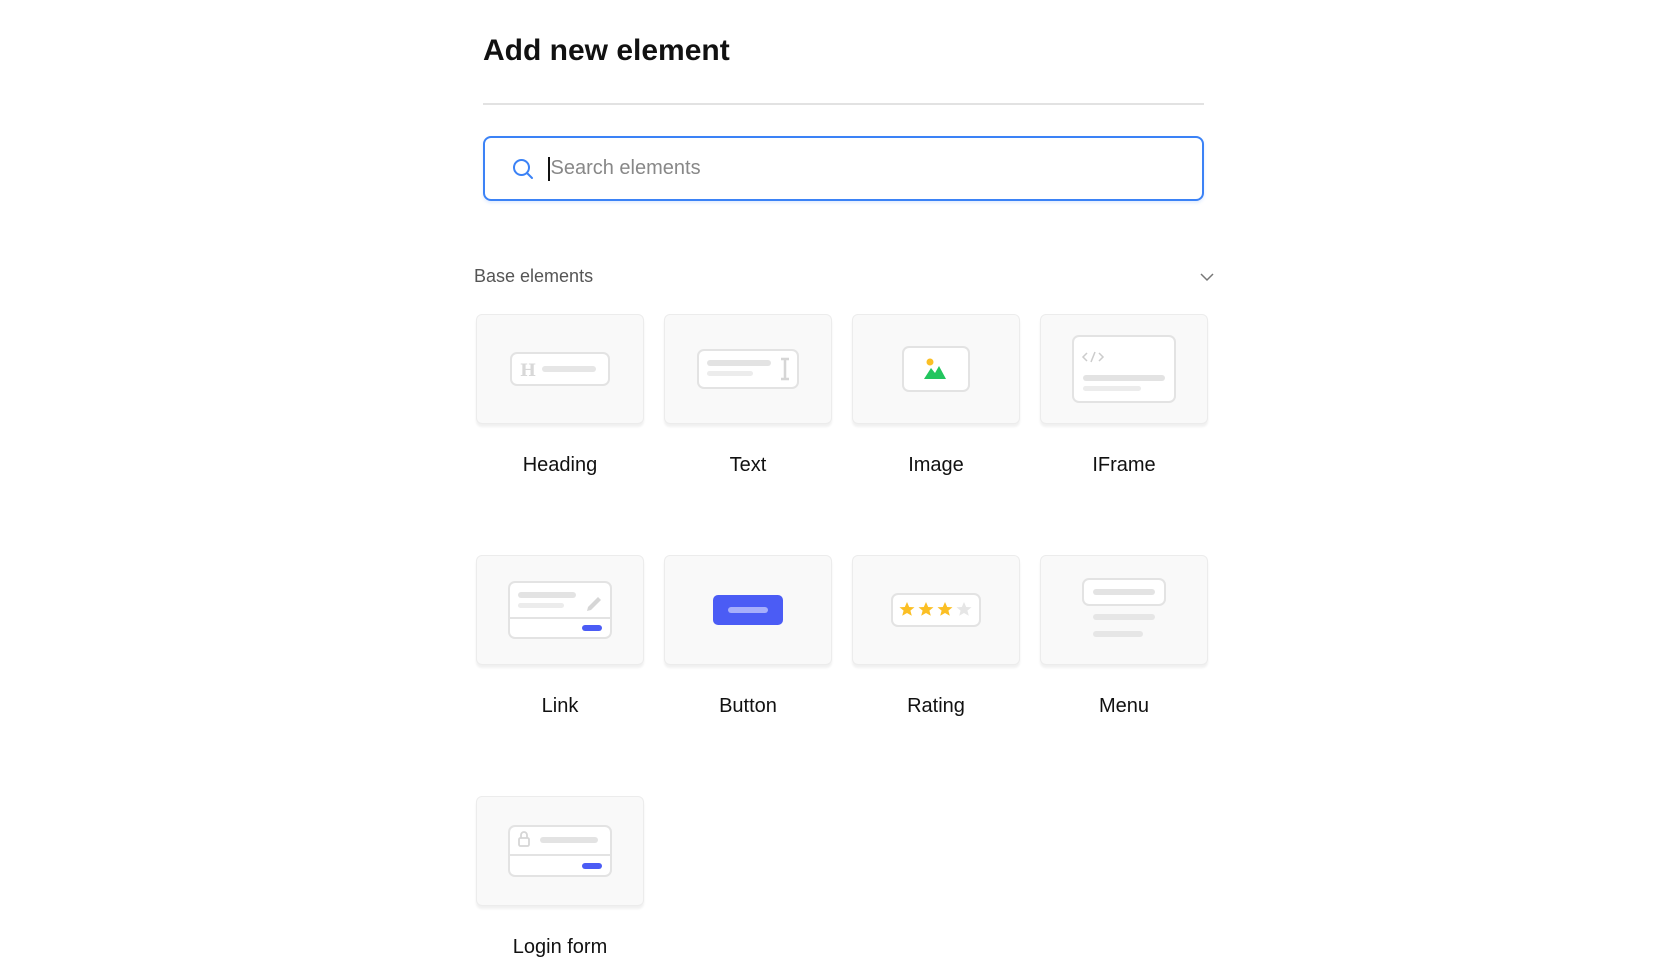 The width and height of the screenshot is (1680, 959). I want to click on menu-icon, so click(1124, 607).